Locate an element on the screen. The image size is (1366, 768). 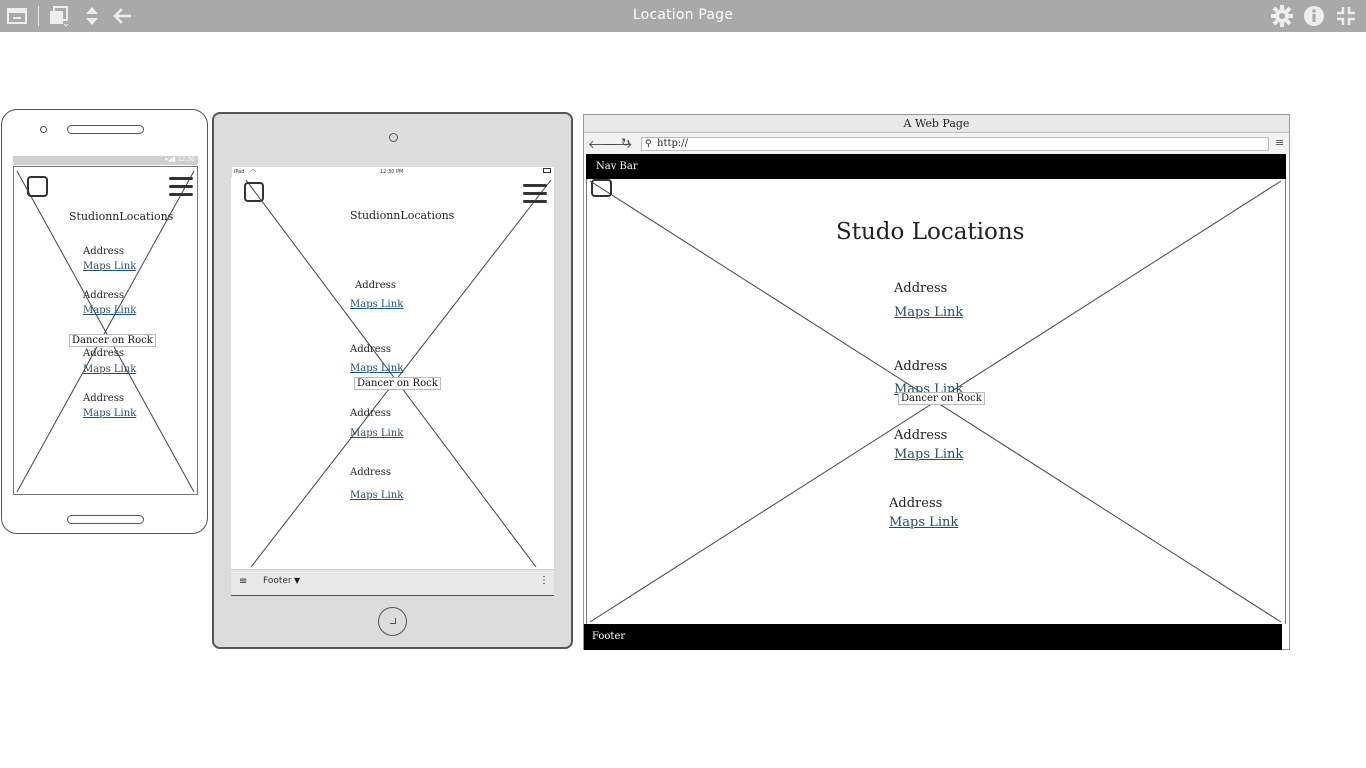
info-icon is located at coordinates (1314, 16).